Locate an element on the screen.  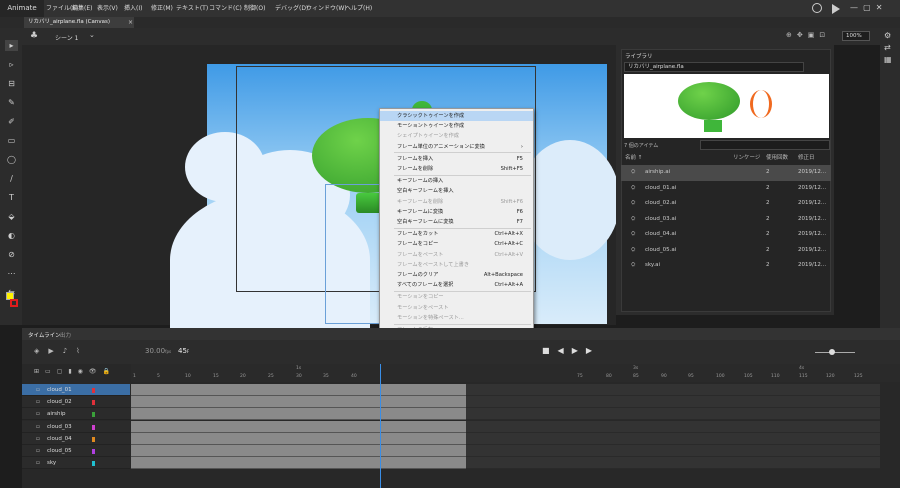
document-tab: リカバリ_airplane.fla (Canvas) is located at coordinates (79, 22).